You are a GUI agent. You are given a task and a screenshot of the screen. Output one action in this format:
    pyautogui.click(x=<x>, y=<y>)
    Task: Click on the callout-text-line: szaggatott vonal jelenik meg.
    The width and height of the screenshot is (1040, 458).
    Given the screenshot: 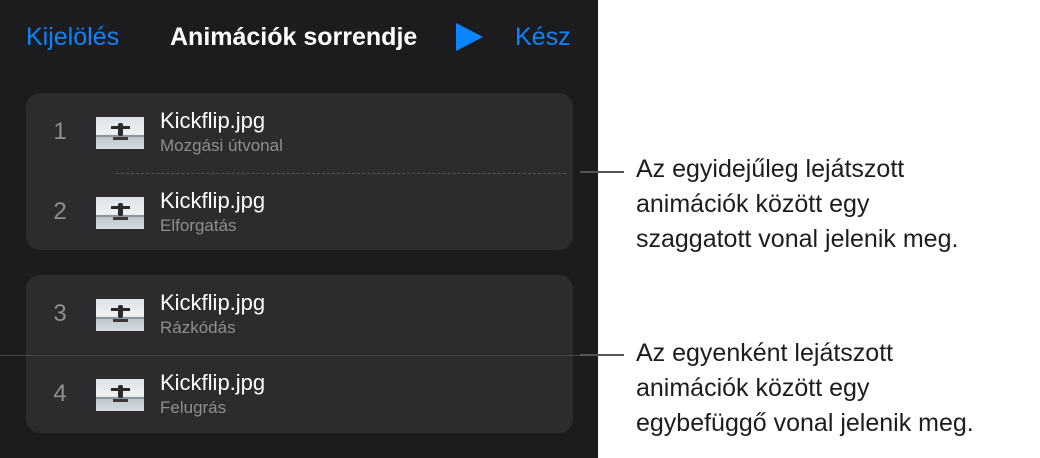 What is the action you would take?
    pyautogui.click(x=797, y=239)
    